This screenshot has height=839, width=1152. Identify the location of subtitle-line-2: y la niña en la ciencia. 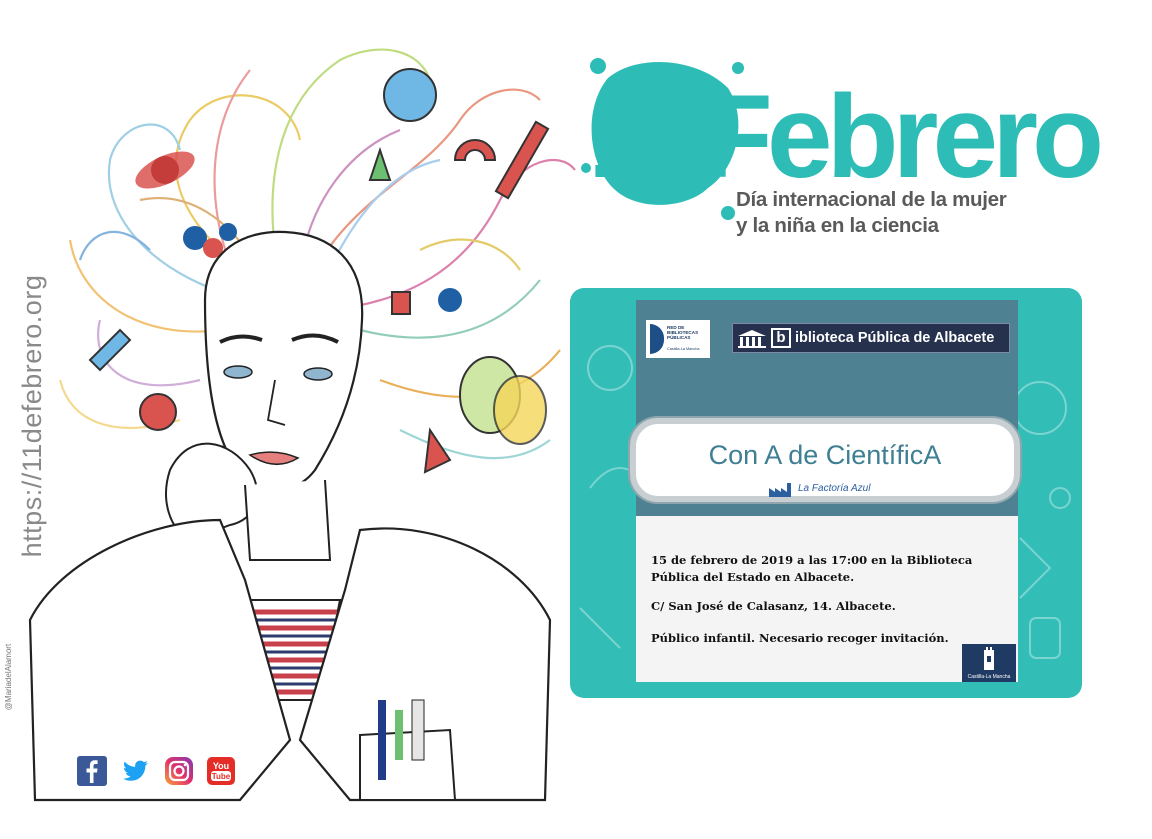
(837, 225).